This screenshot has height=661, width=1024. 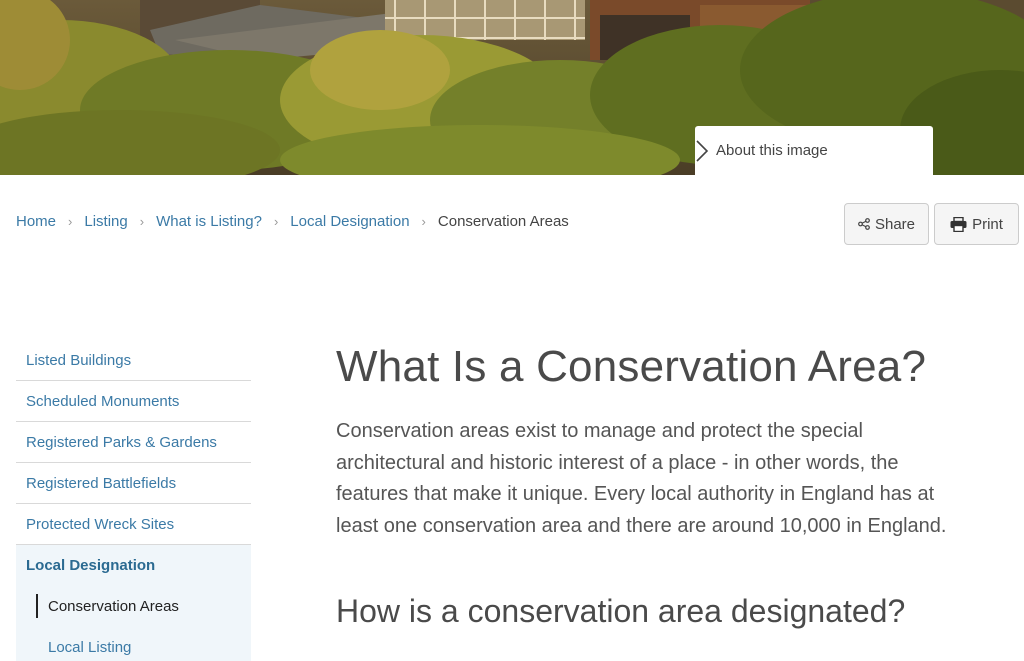 What do you see at coordinates (133, 360) in the screenshot?
I see `sidebar-item-listed-buildings: Listed Buildings` at bounding box center [133, 360].